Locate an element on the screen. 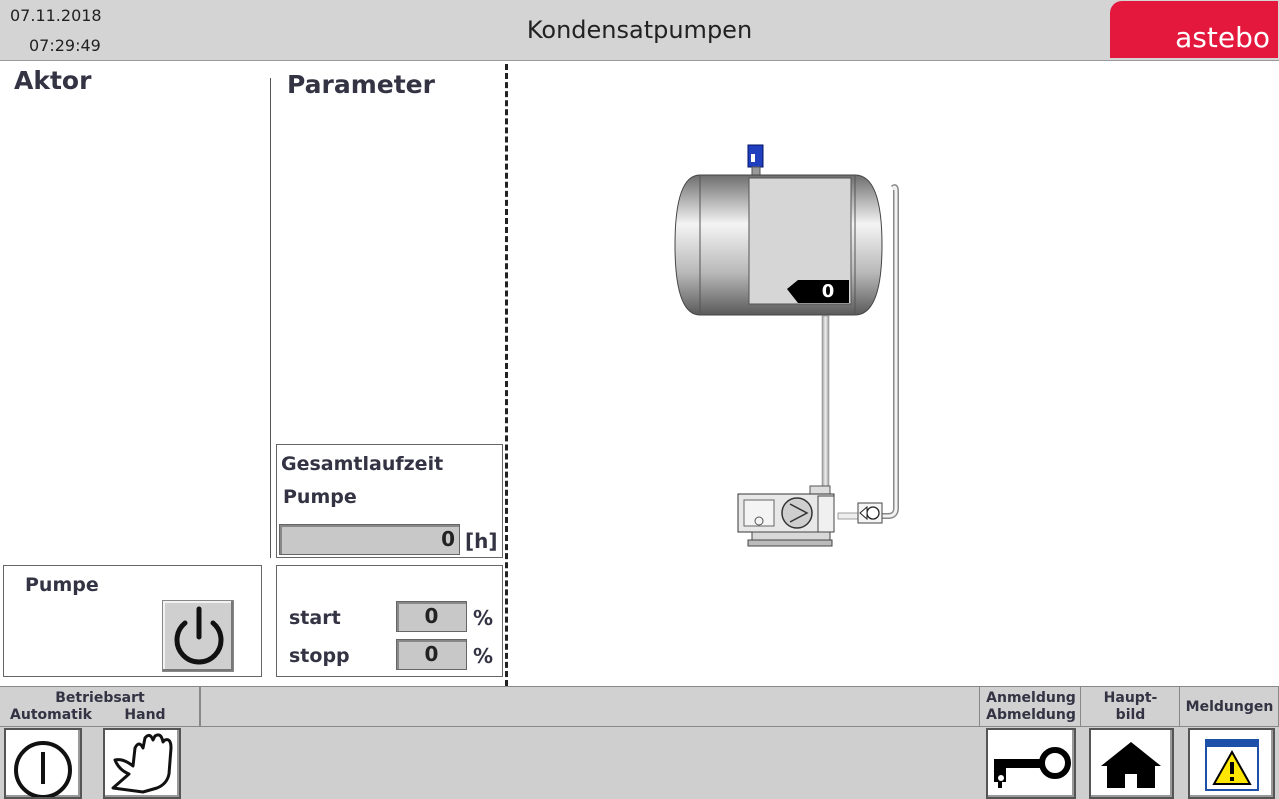  mode-auto-label: Automatik is located at coordinates (51, 715).